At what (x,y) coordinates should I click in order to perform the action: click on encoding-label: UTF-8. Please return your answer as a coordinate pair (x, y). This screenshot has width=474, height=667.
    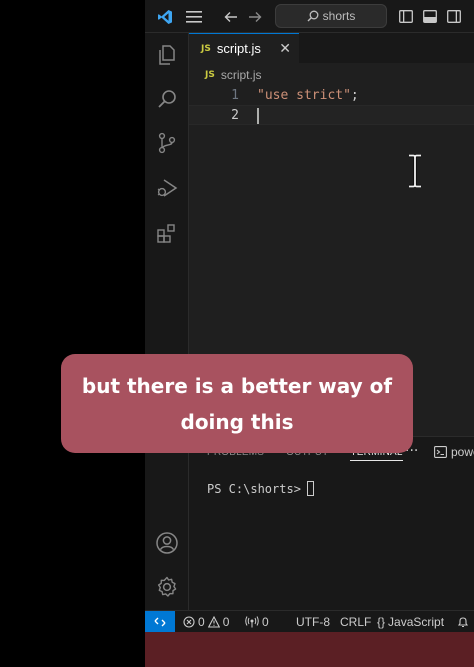
    Looking at the image, I should click on (313, 622).